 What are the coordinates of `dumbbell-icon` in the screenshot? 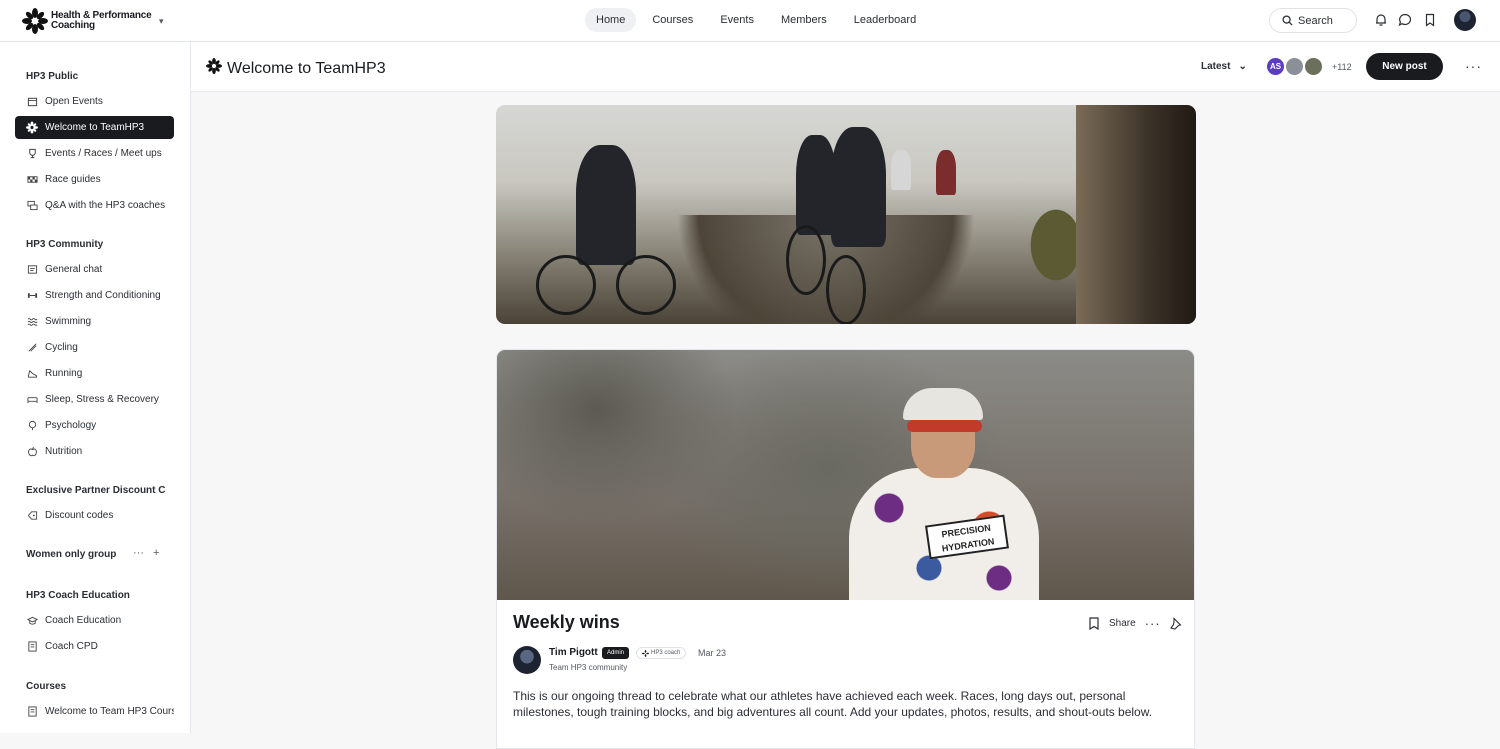 It's located at (32, 296).